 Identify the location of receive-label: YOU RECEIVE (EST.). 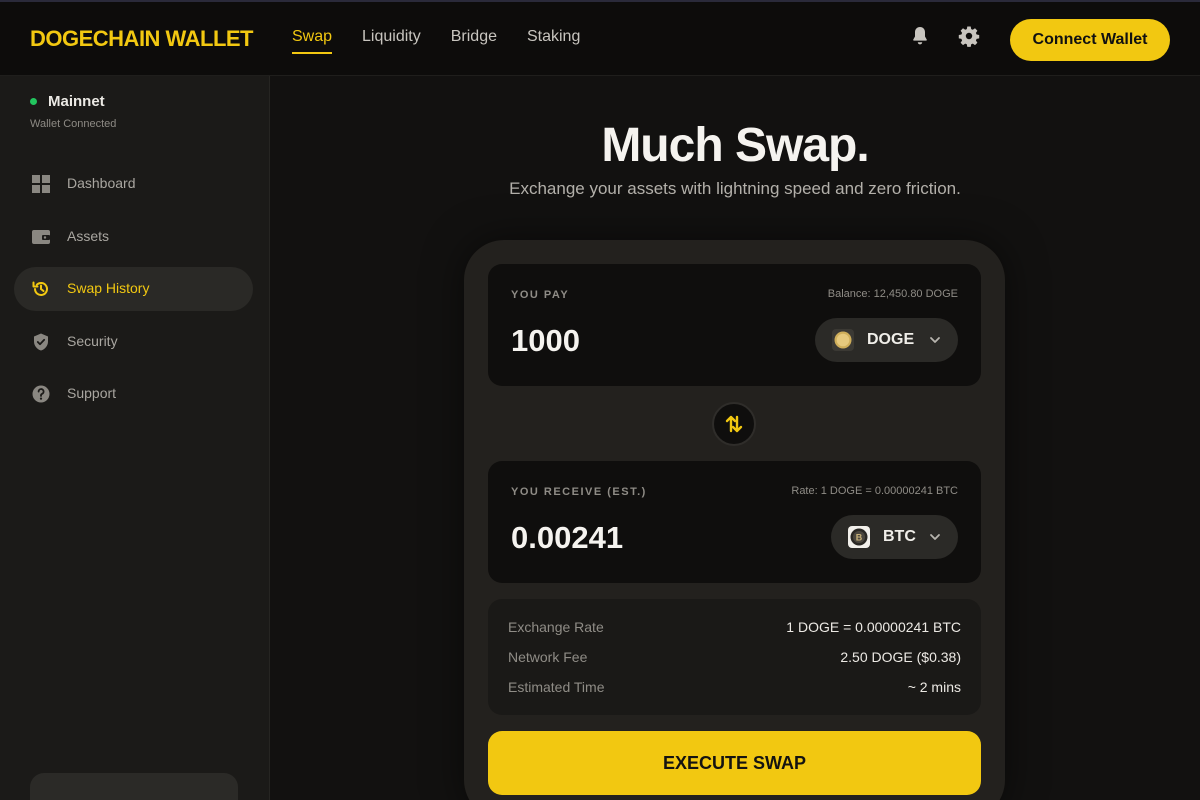
(579, 492).